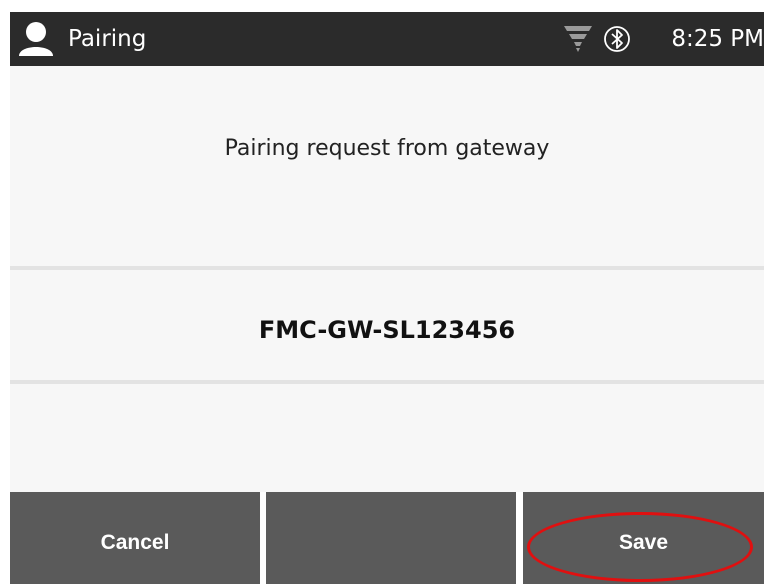 This screenshot has width=770, height=584. I want to click on wifi-icon, so click(578, 39).